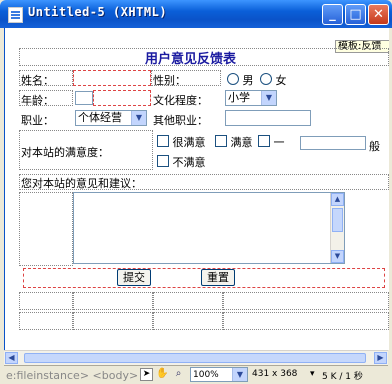  What do you see at coordinates (178, 374) in the screenshot?
I see `zoom-tool-icon: ⌕` at bounding box center [178, 374].